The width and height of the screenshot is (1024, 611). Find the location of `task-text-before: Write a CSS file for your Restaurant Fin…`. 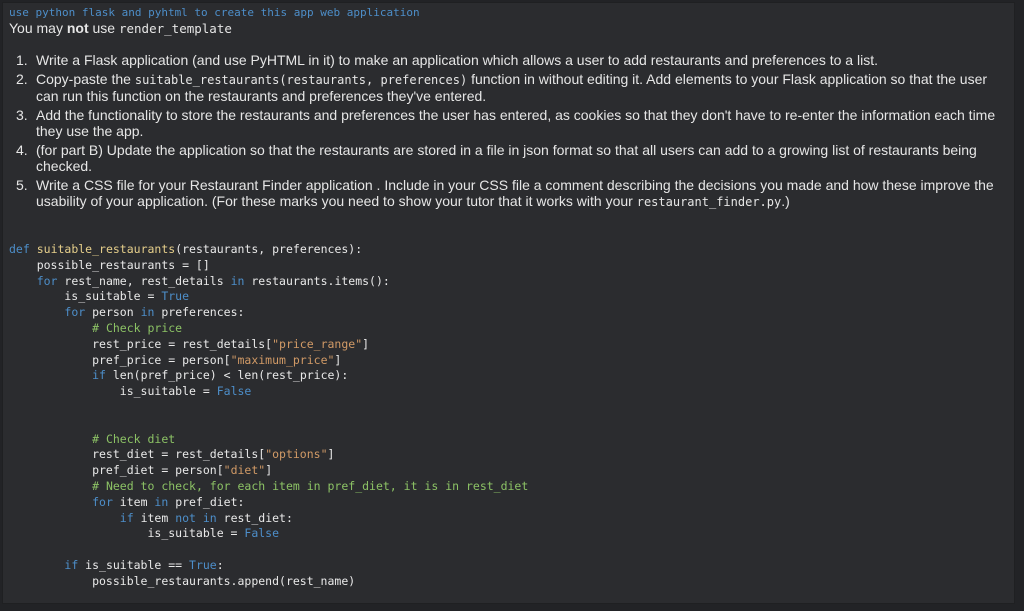

task-text-before: Write a CSS file for your Restaurant Fin… is located at coordinates (515, 193).